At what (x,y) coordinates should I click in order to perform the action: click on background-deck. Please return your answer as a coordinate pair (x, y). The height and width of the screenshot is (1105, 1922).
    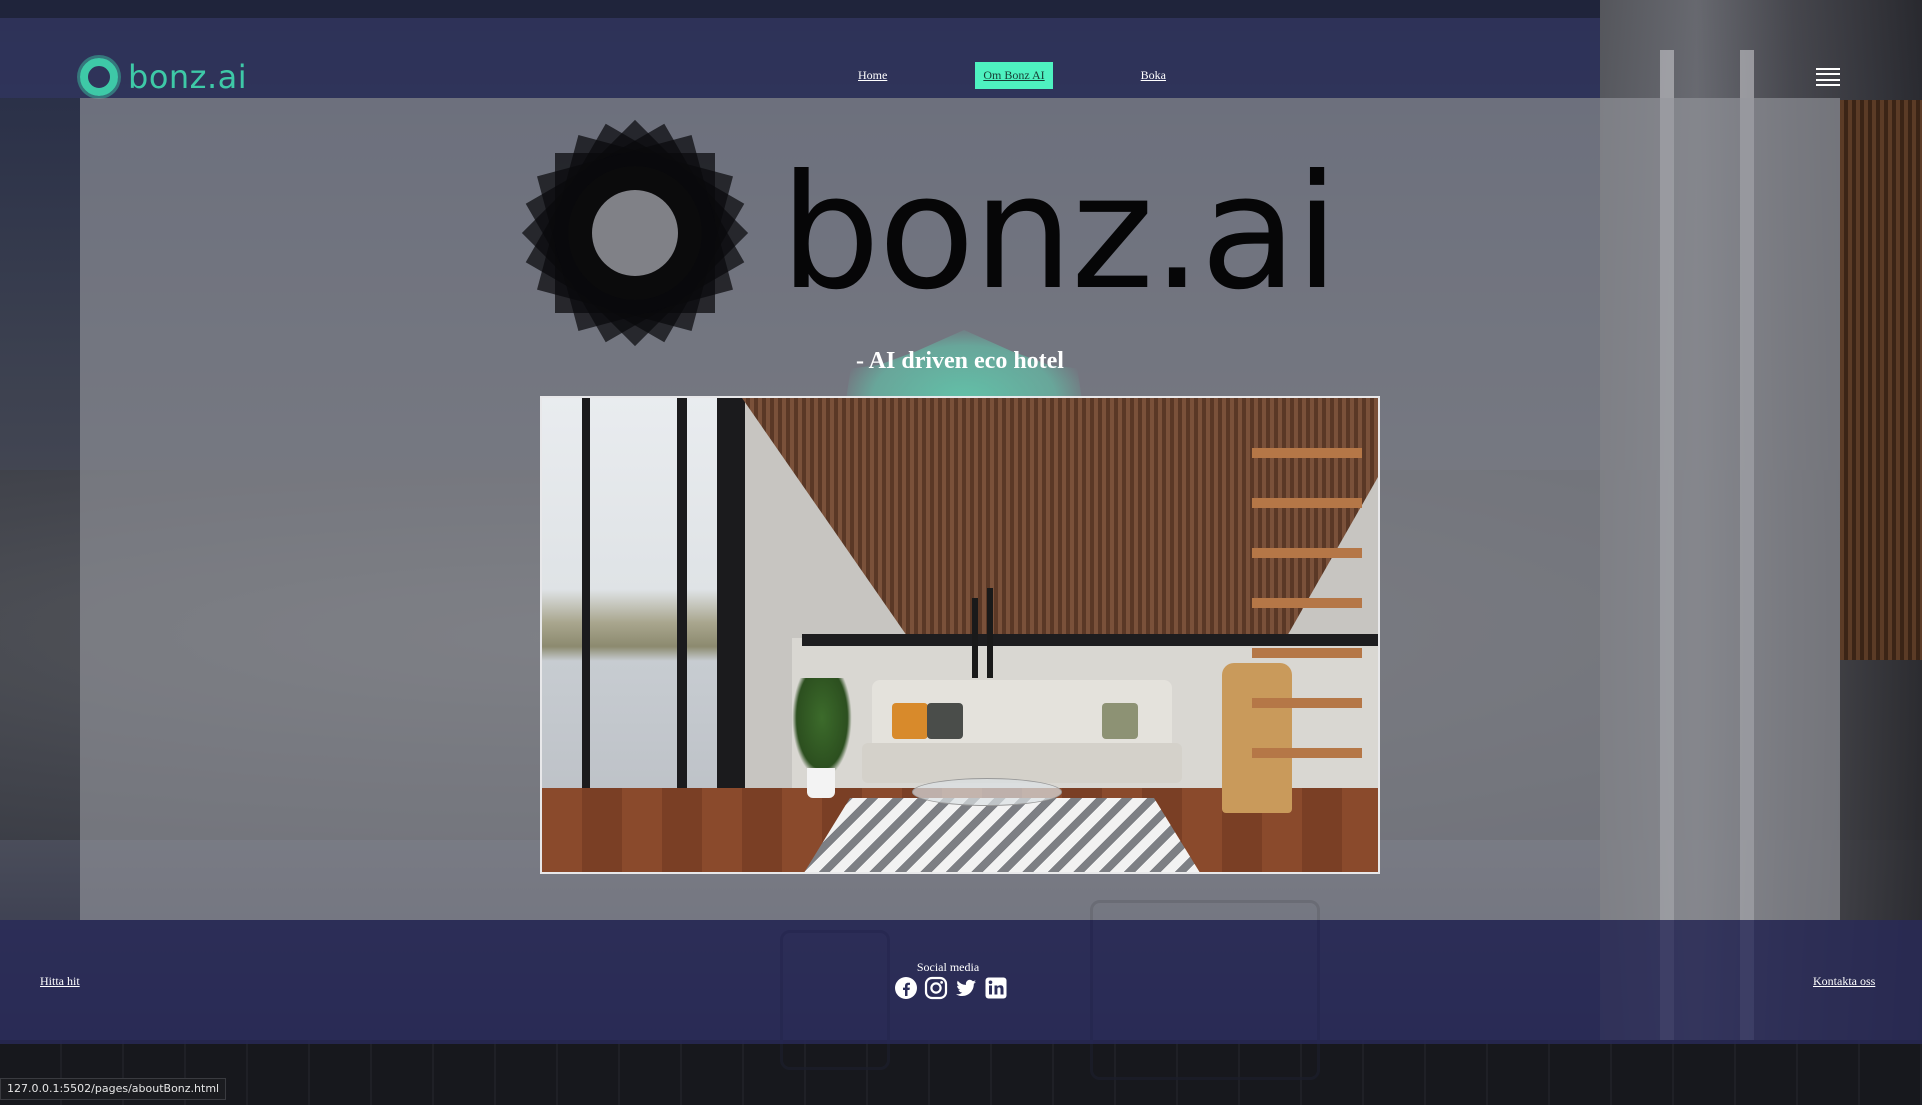
    Looking at the image, I should click on (961, 1072).